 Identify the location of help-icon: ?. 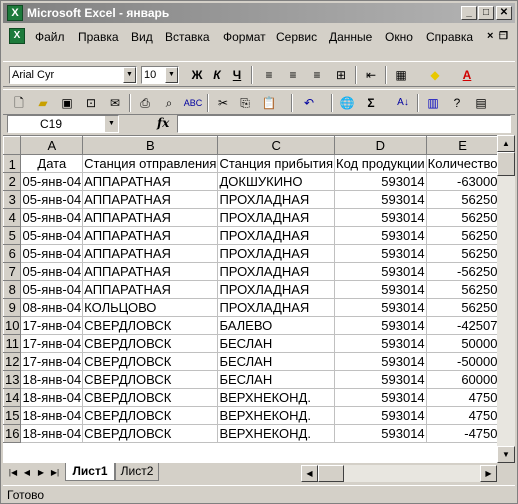
(457, 103).